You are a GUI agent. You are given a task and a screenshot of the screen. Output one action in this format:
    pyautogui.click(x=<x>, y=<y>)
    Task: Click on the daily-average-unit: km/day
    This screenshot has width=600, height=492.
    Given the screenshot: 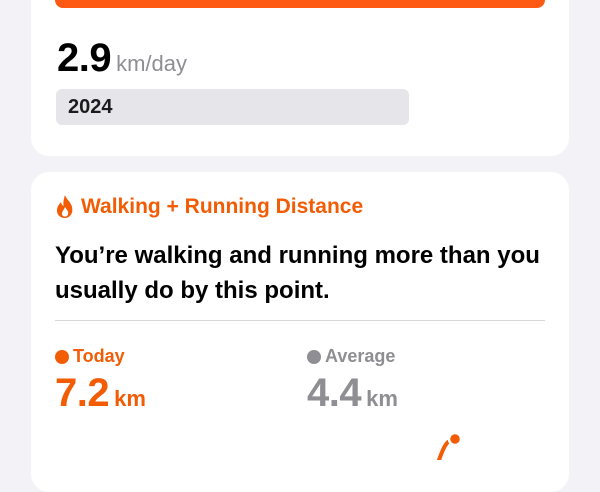 What is the action you would take?
    pyautogui.click(x=152, y=63)
    